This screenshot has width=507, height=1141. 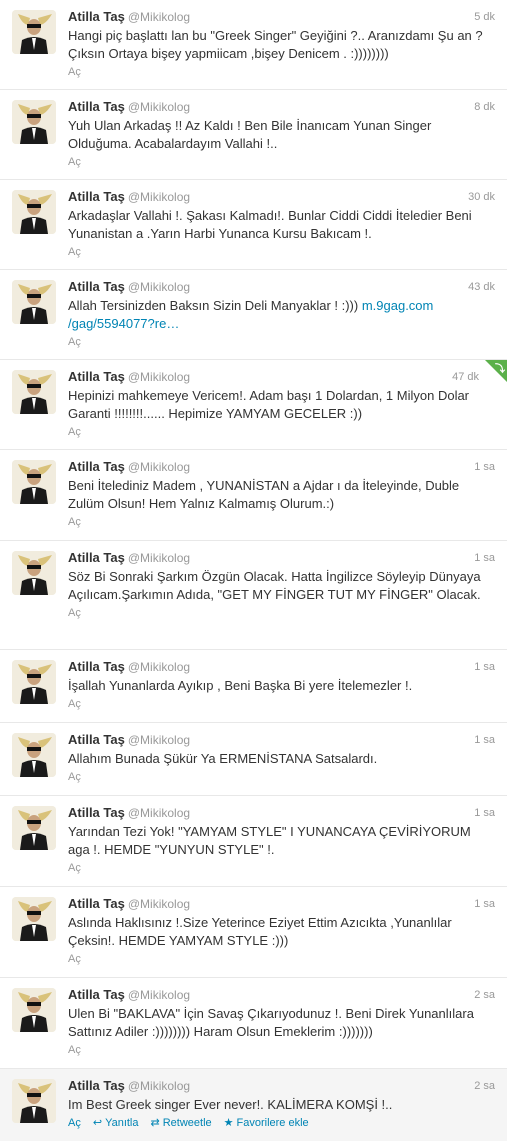 What do you see at coordinates (97, 1123) in the screenshot?
I see `reply-icon: ↩` at bounding box center [97, 1123].